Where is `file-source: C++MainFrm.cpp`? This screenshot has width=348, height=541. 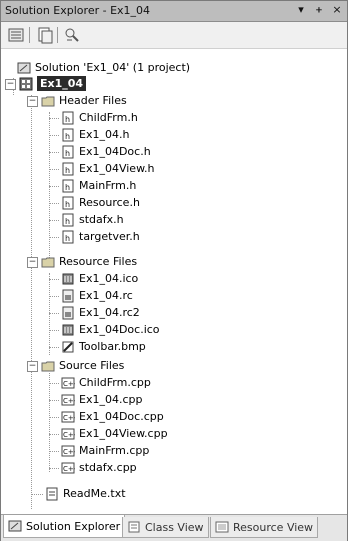
file-source: C++MainFrm.cpp is located at coordinates (105, 450).